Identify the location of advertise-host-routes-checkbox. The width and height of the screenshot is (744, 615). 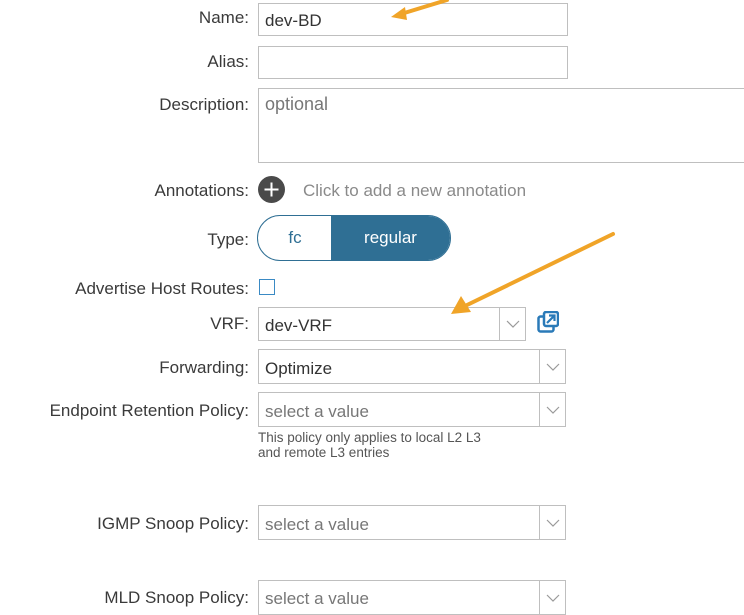
(267, 287).